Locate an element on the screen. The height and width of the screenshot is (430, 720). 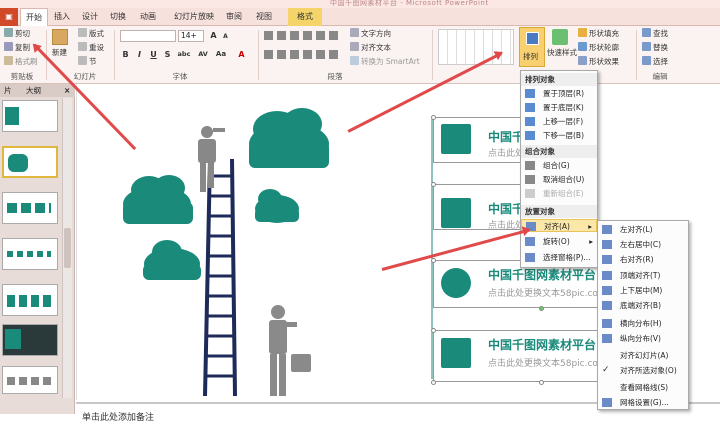
tab-slides: 片 is located at coordinates (8, 90).